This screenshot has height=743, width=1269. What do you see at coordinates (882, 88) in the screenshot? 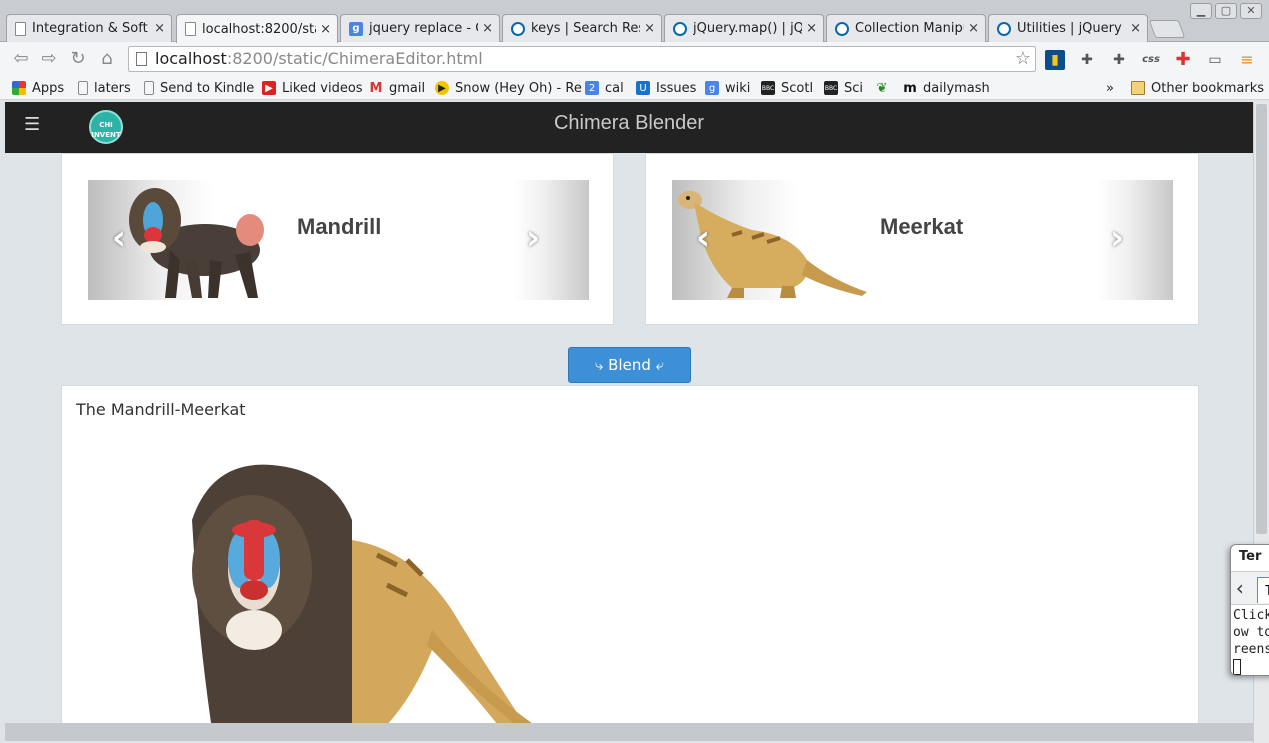
I see `leaf-icon: ❦` at bounding box center [882, 88].